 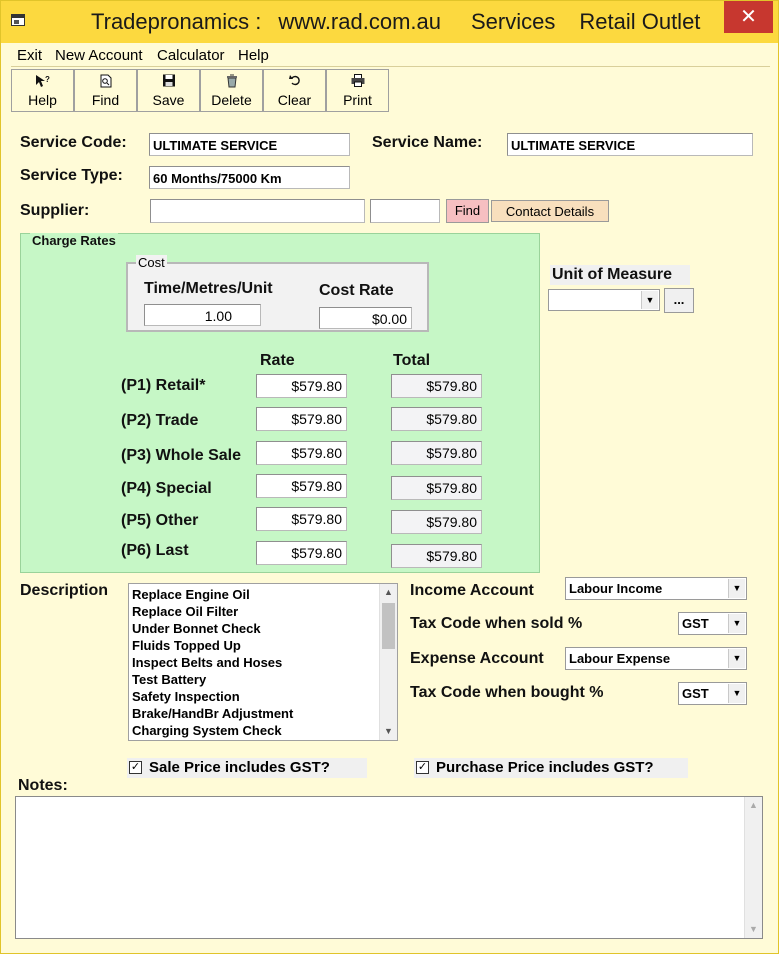 I want to click on find-toolbar-button: Find, so click(x=105, y=90).